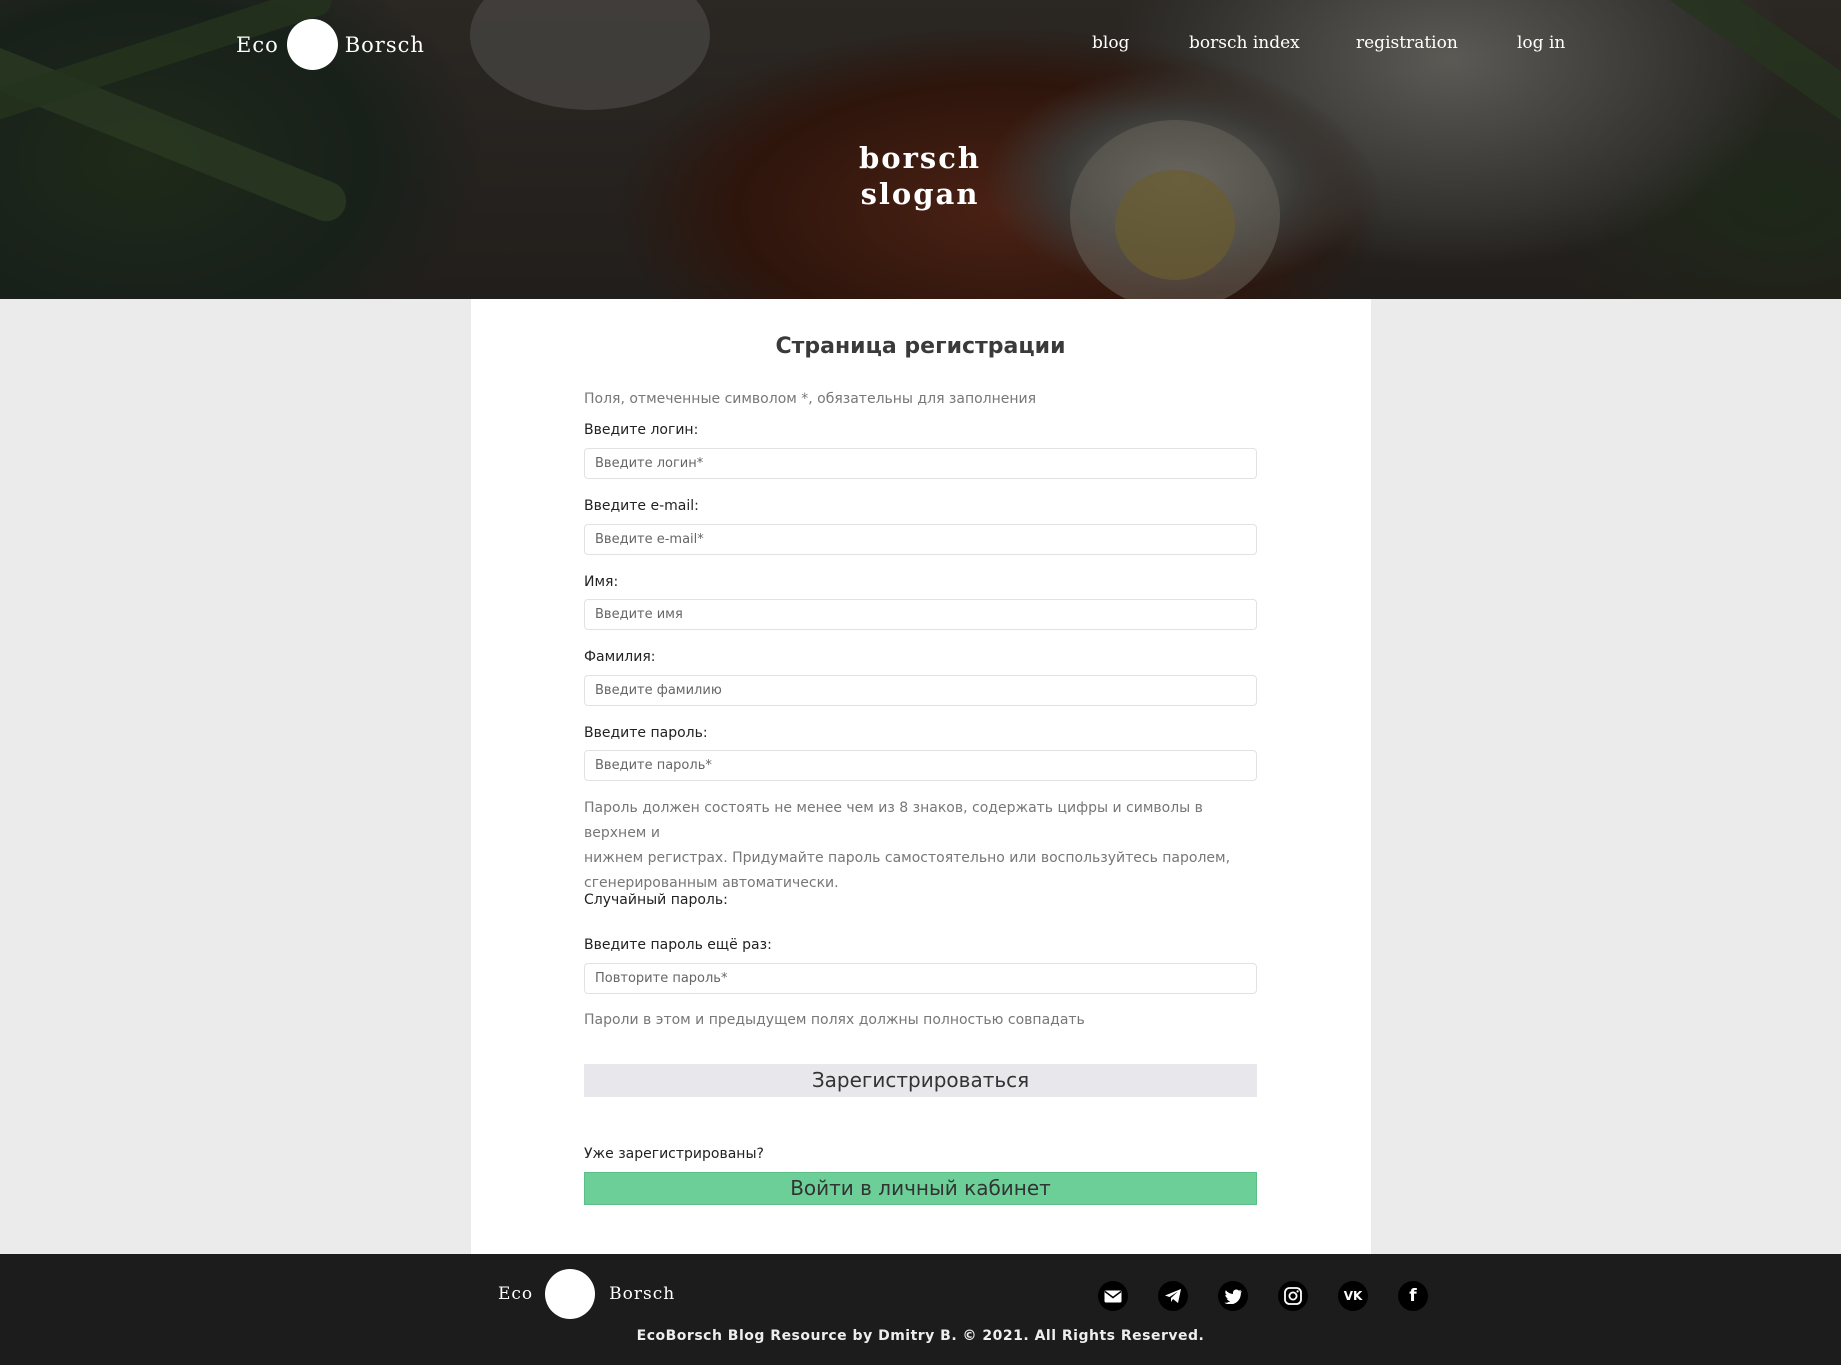  I want to click on instagram-icon, so click(1293, 1296).